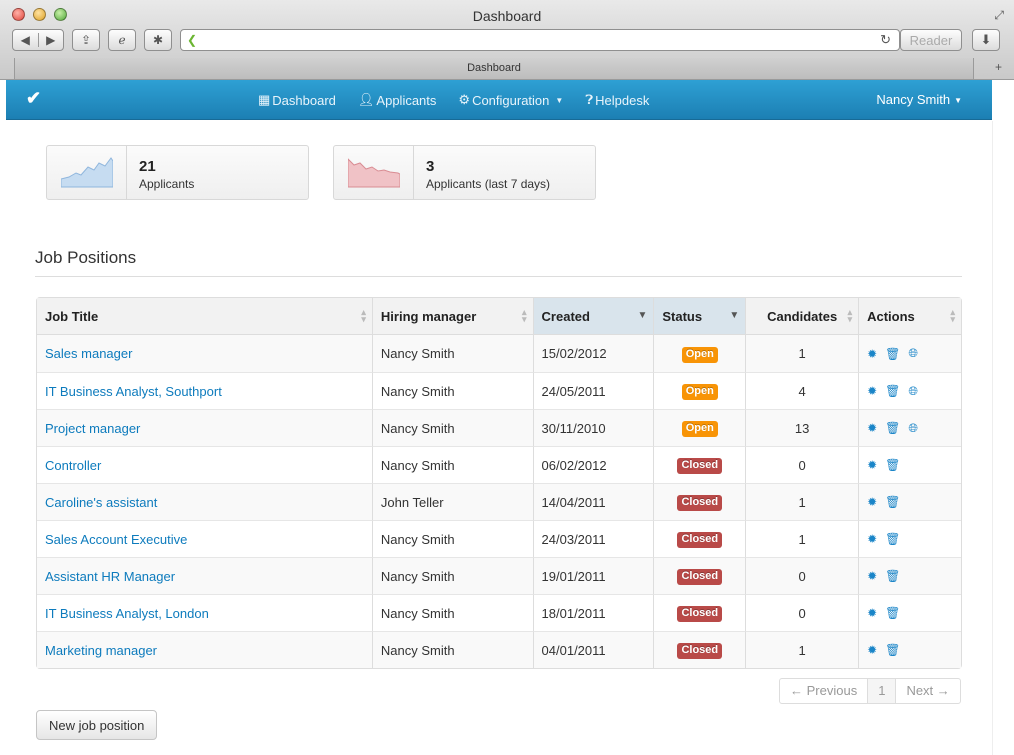  Describe the element at coordinates (891, 316) in the screenshot. I see `header-label: Actions` at that location.